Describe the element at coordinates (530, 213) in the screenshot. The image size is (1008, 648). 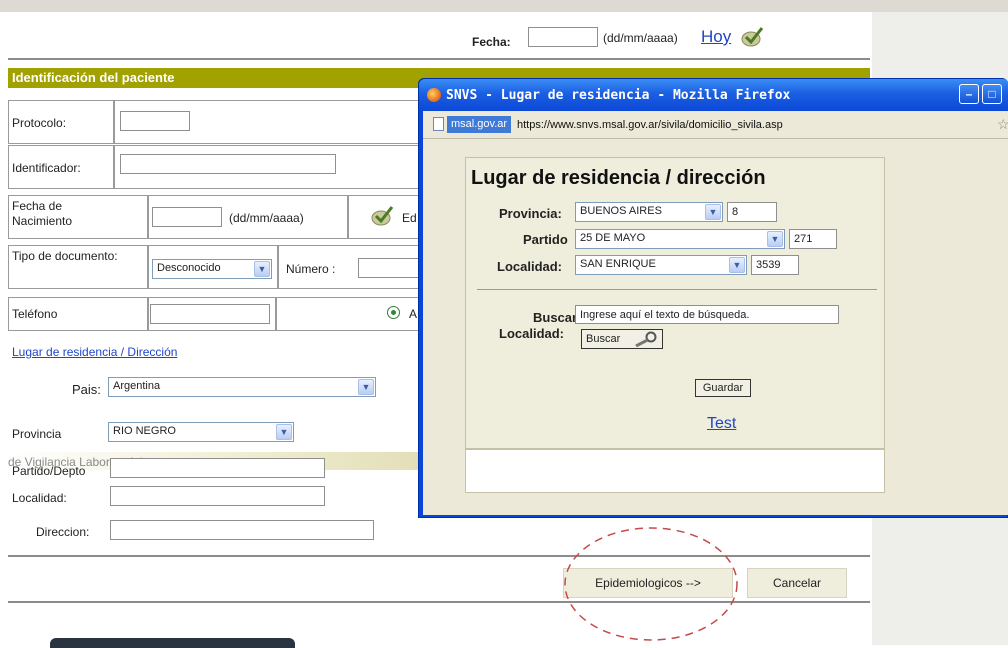
I see `popup-provincia-label: Provincia:` at that location.